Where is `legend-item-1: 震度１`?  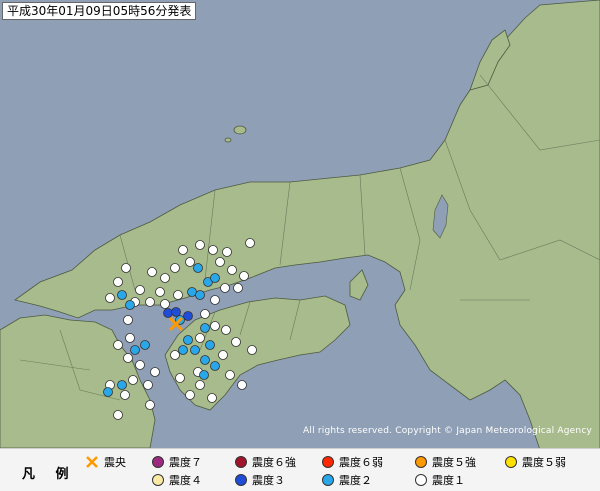 legend-item-1: 震度１ is located at coordinates (440, 480).